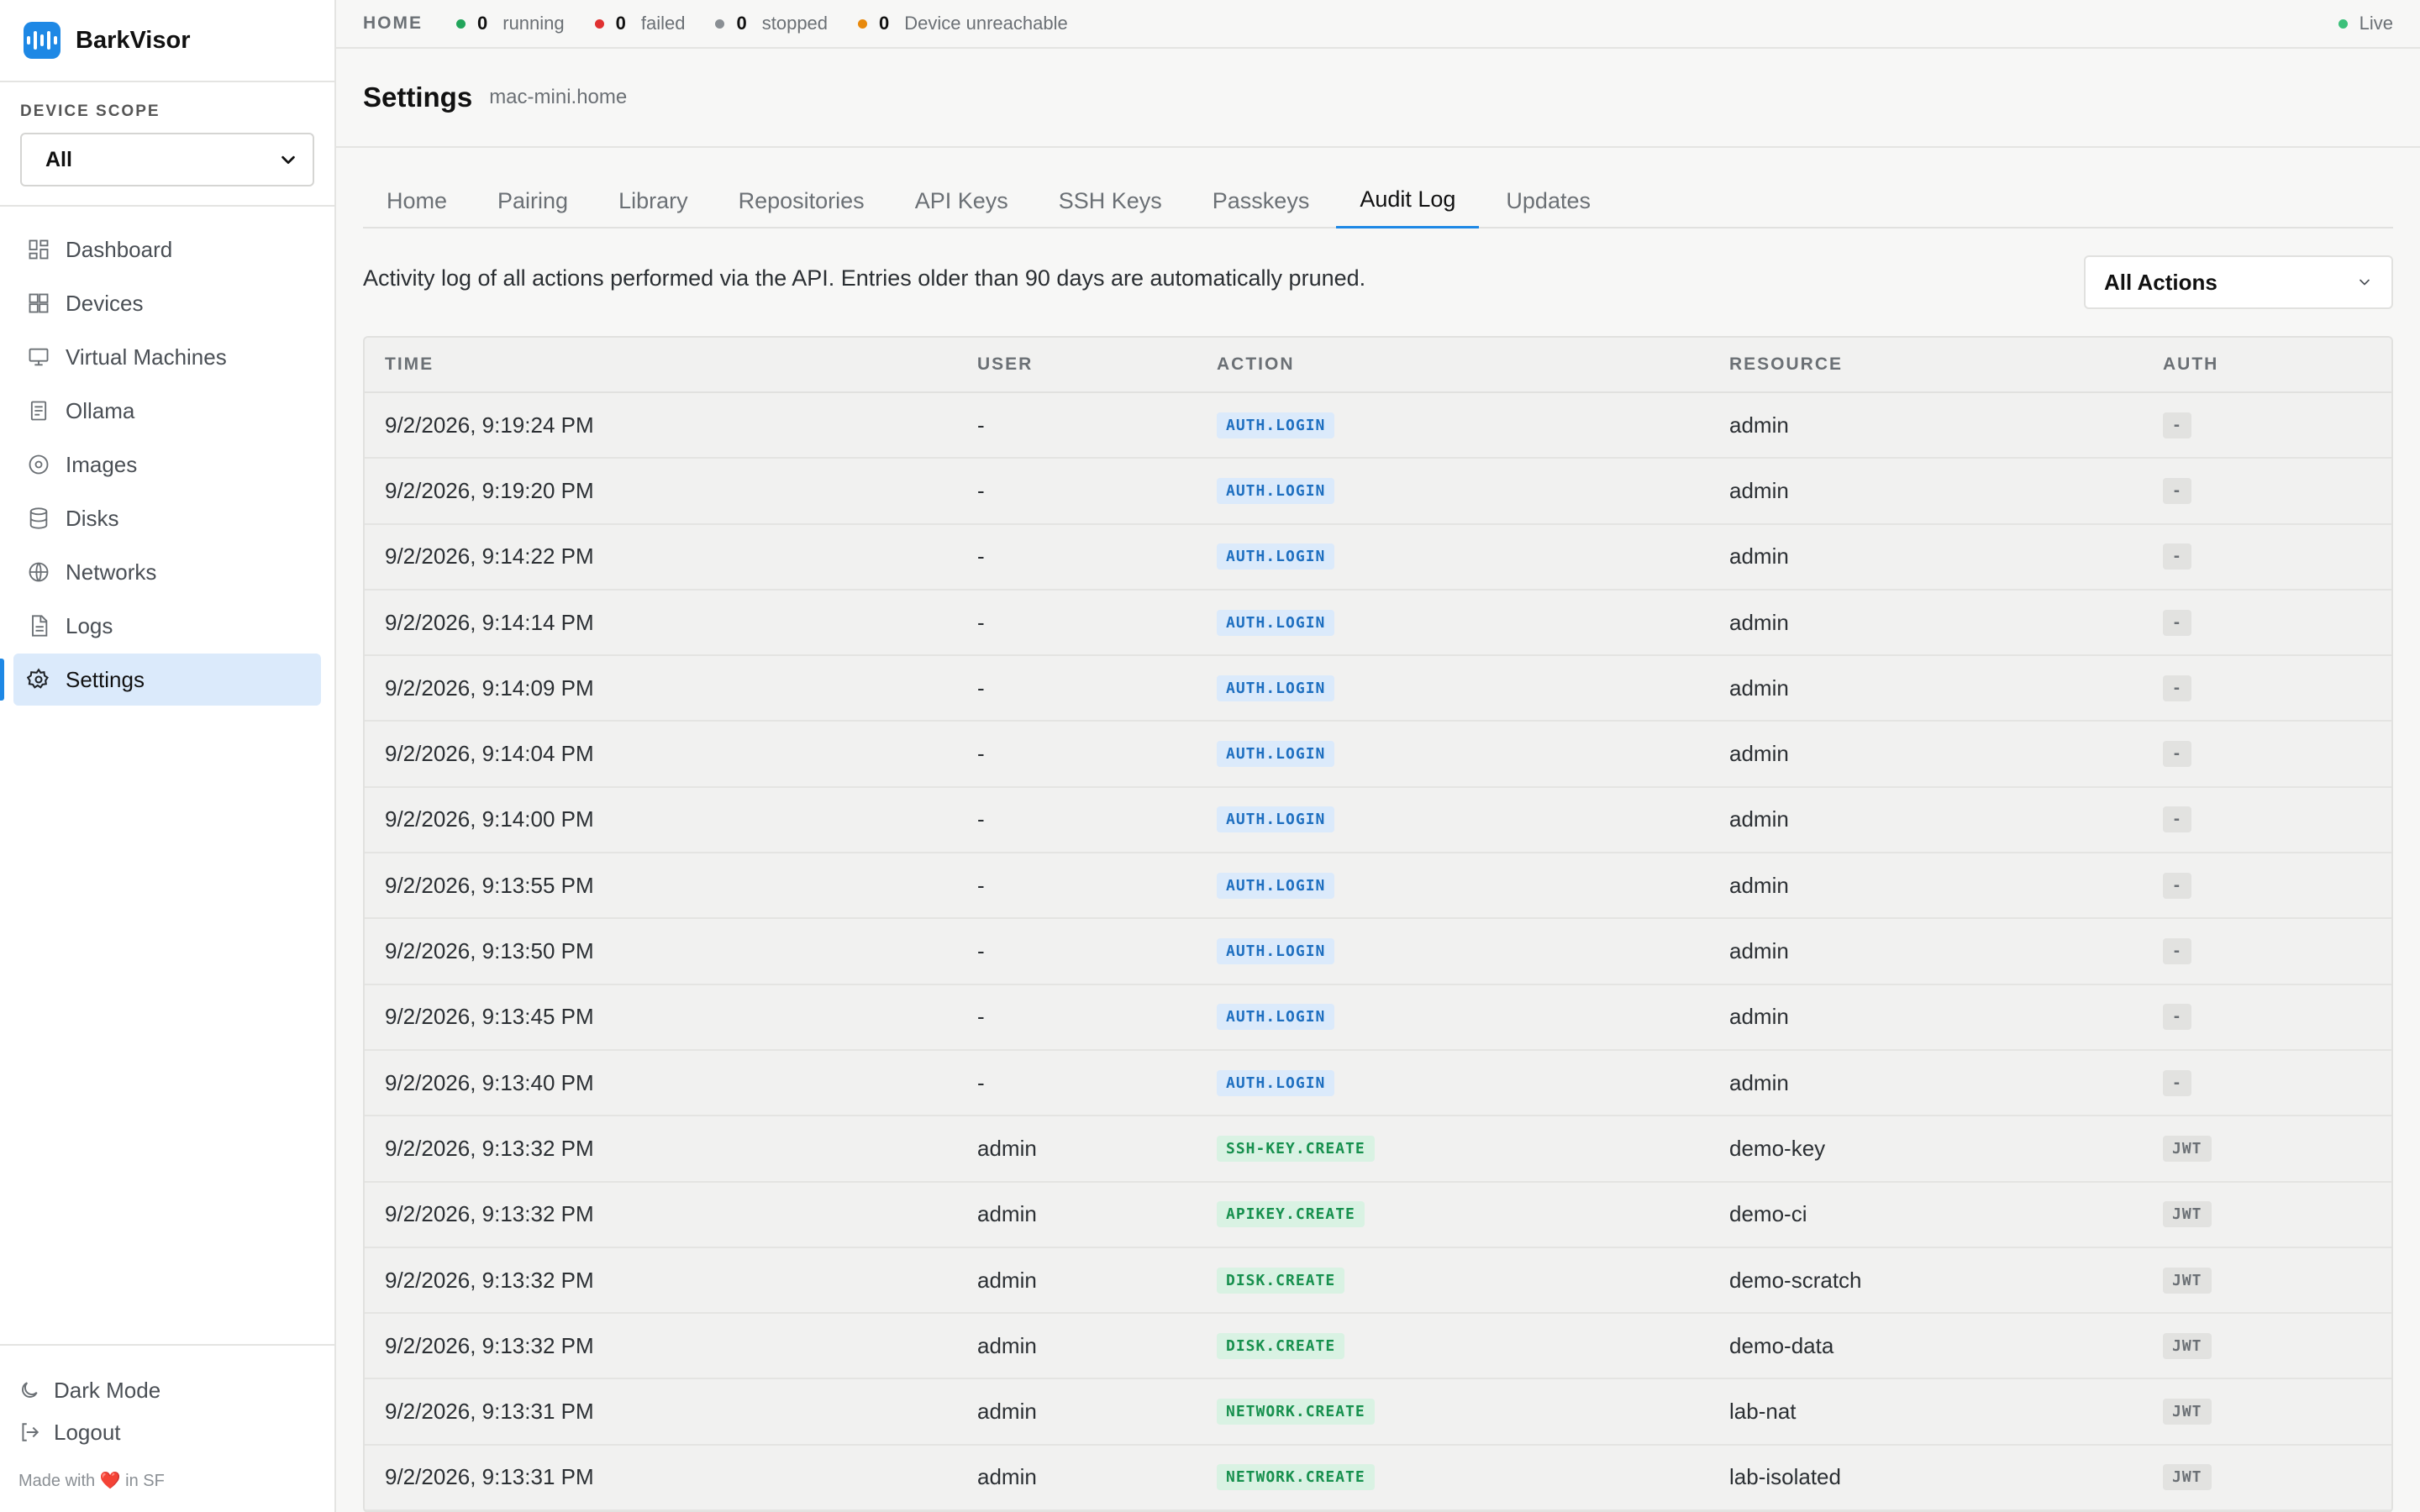 Image resolution: width=2420 pixels, height=1512 pixels. I want to click on logout-button: Logout, so click(167, 1432).